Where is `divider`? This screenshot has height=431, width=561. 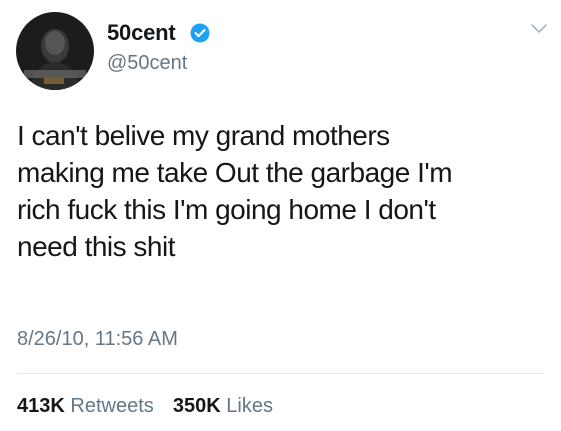 divider is located at coordinates (280, 373).